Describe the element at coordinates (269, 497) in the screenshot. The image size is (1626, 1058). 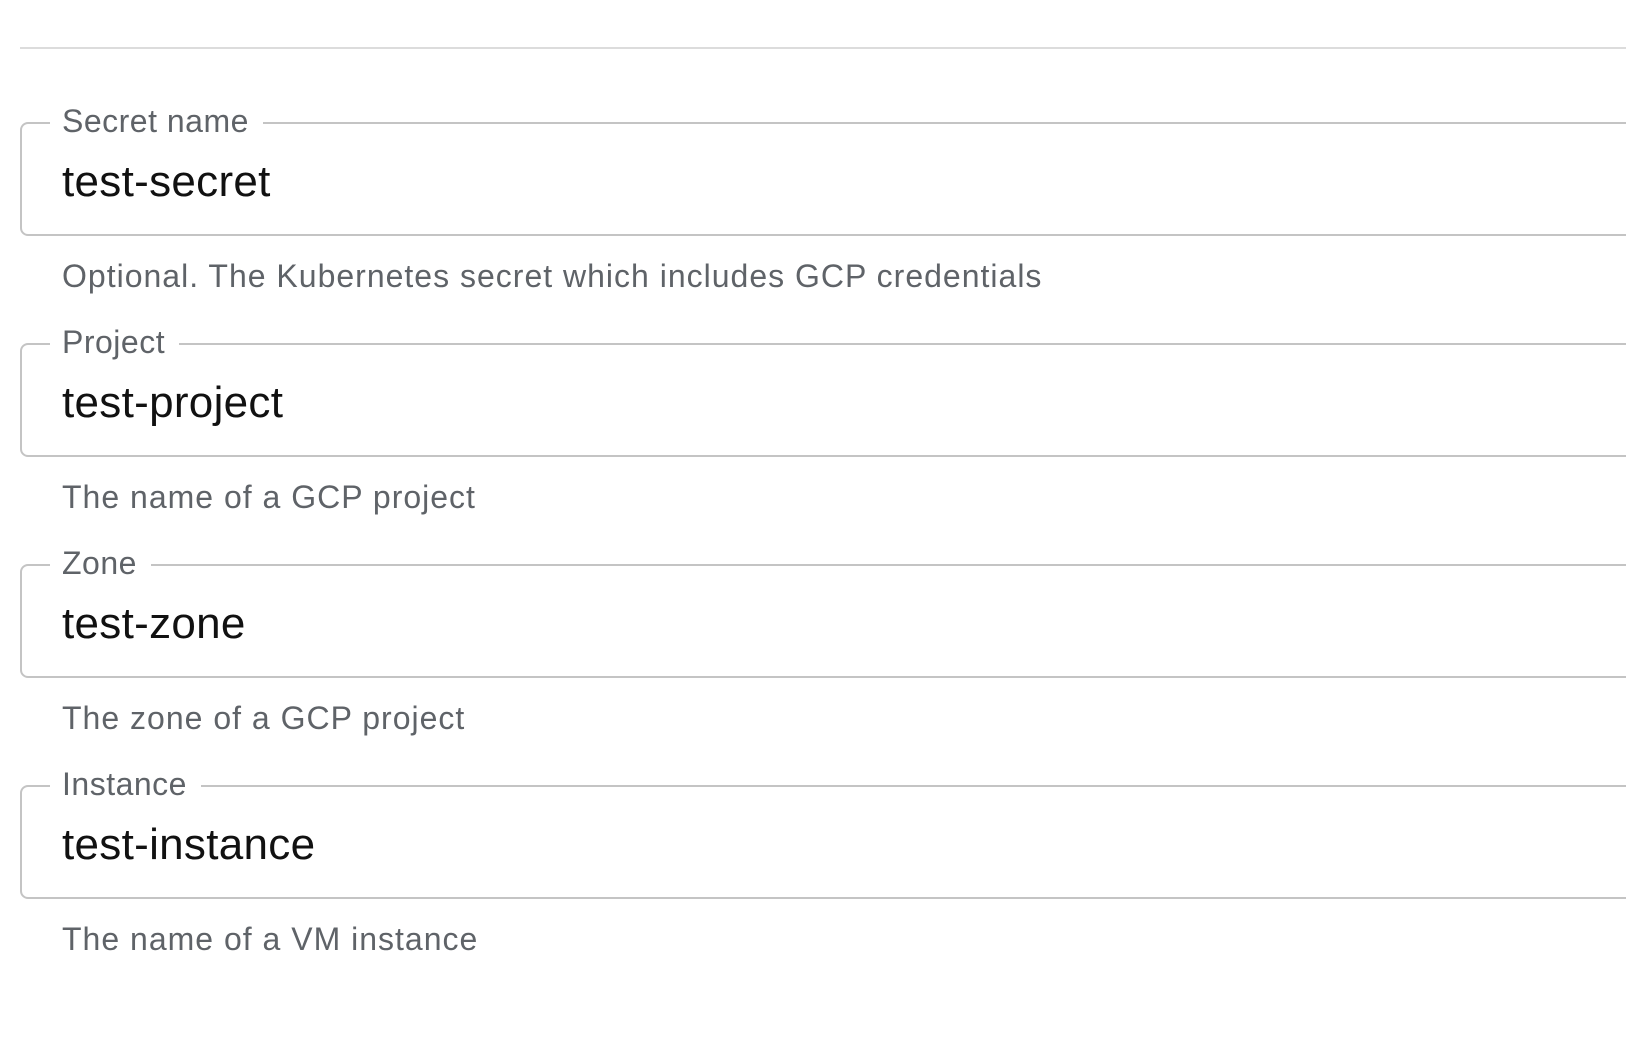
I see `project-helper-text: The name of a GCP project` at that location.